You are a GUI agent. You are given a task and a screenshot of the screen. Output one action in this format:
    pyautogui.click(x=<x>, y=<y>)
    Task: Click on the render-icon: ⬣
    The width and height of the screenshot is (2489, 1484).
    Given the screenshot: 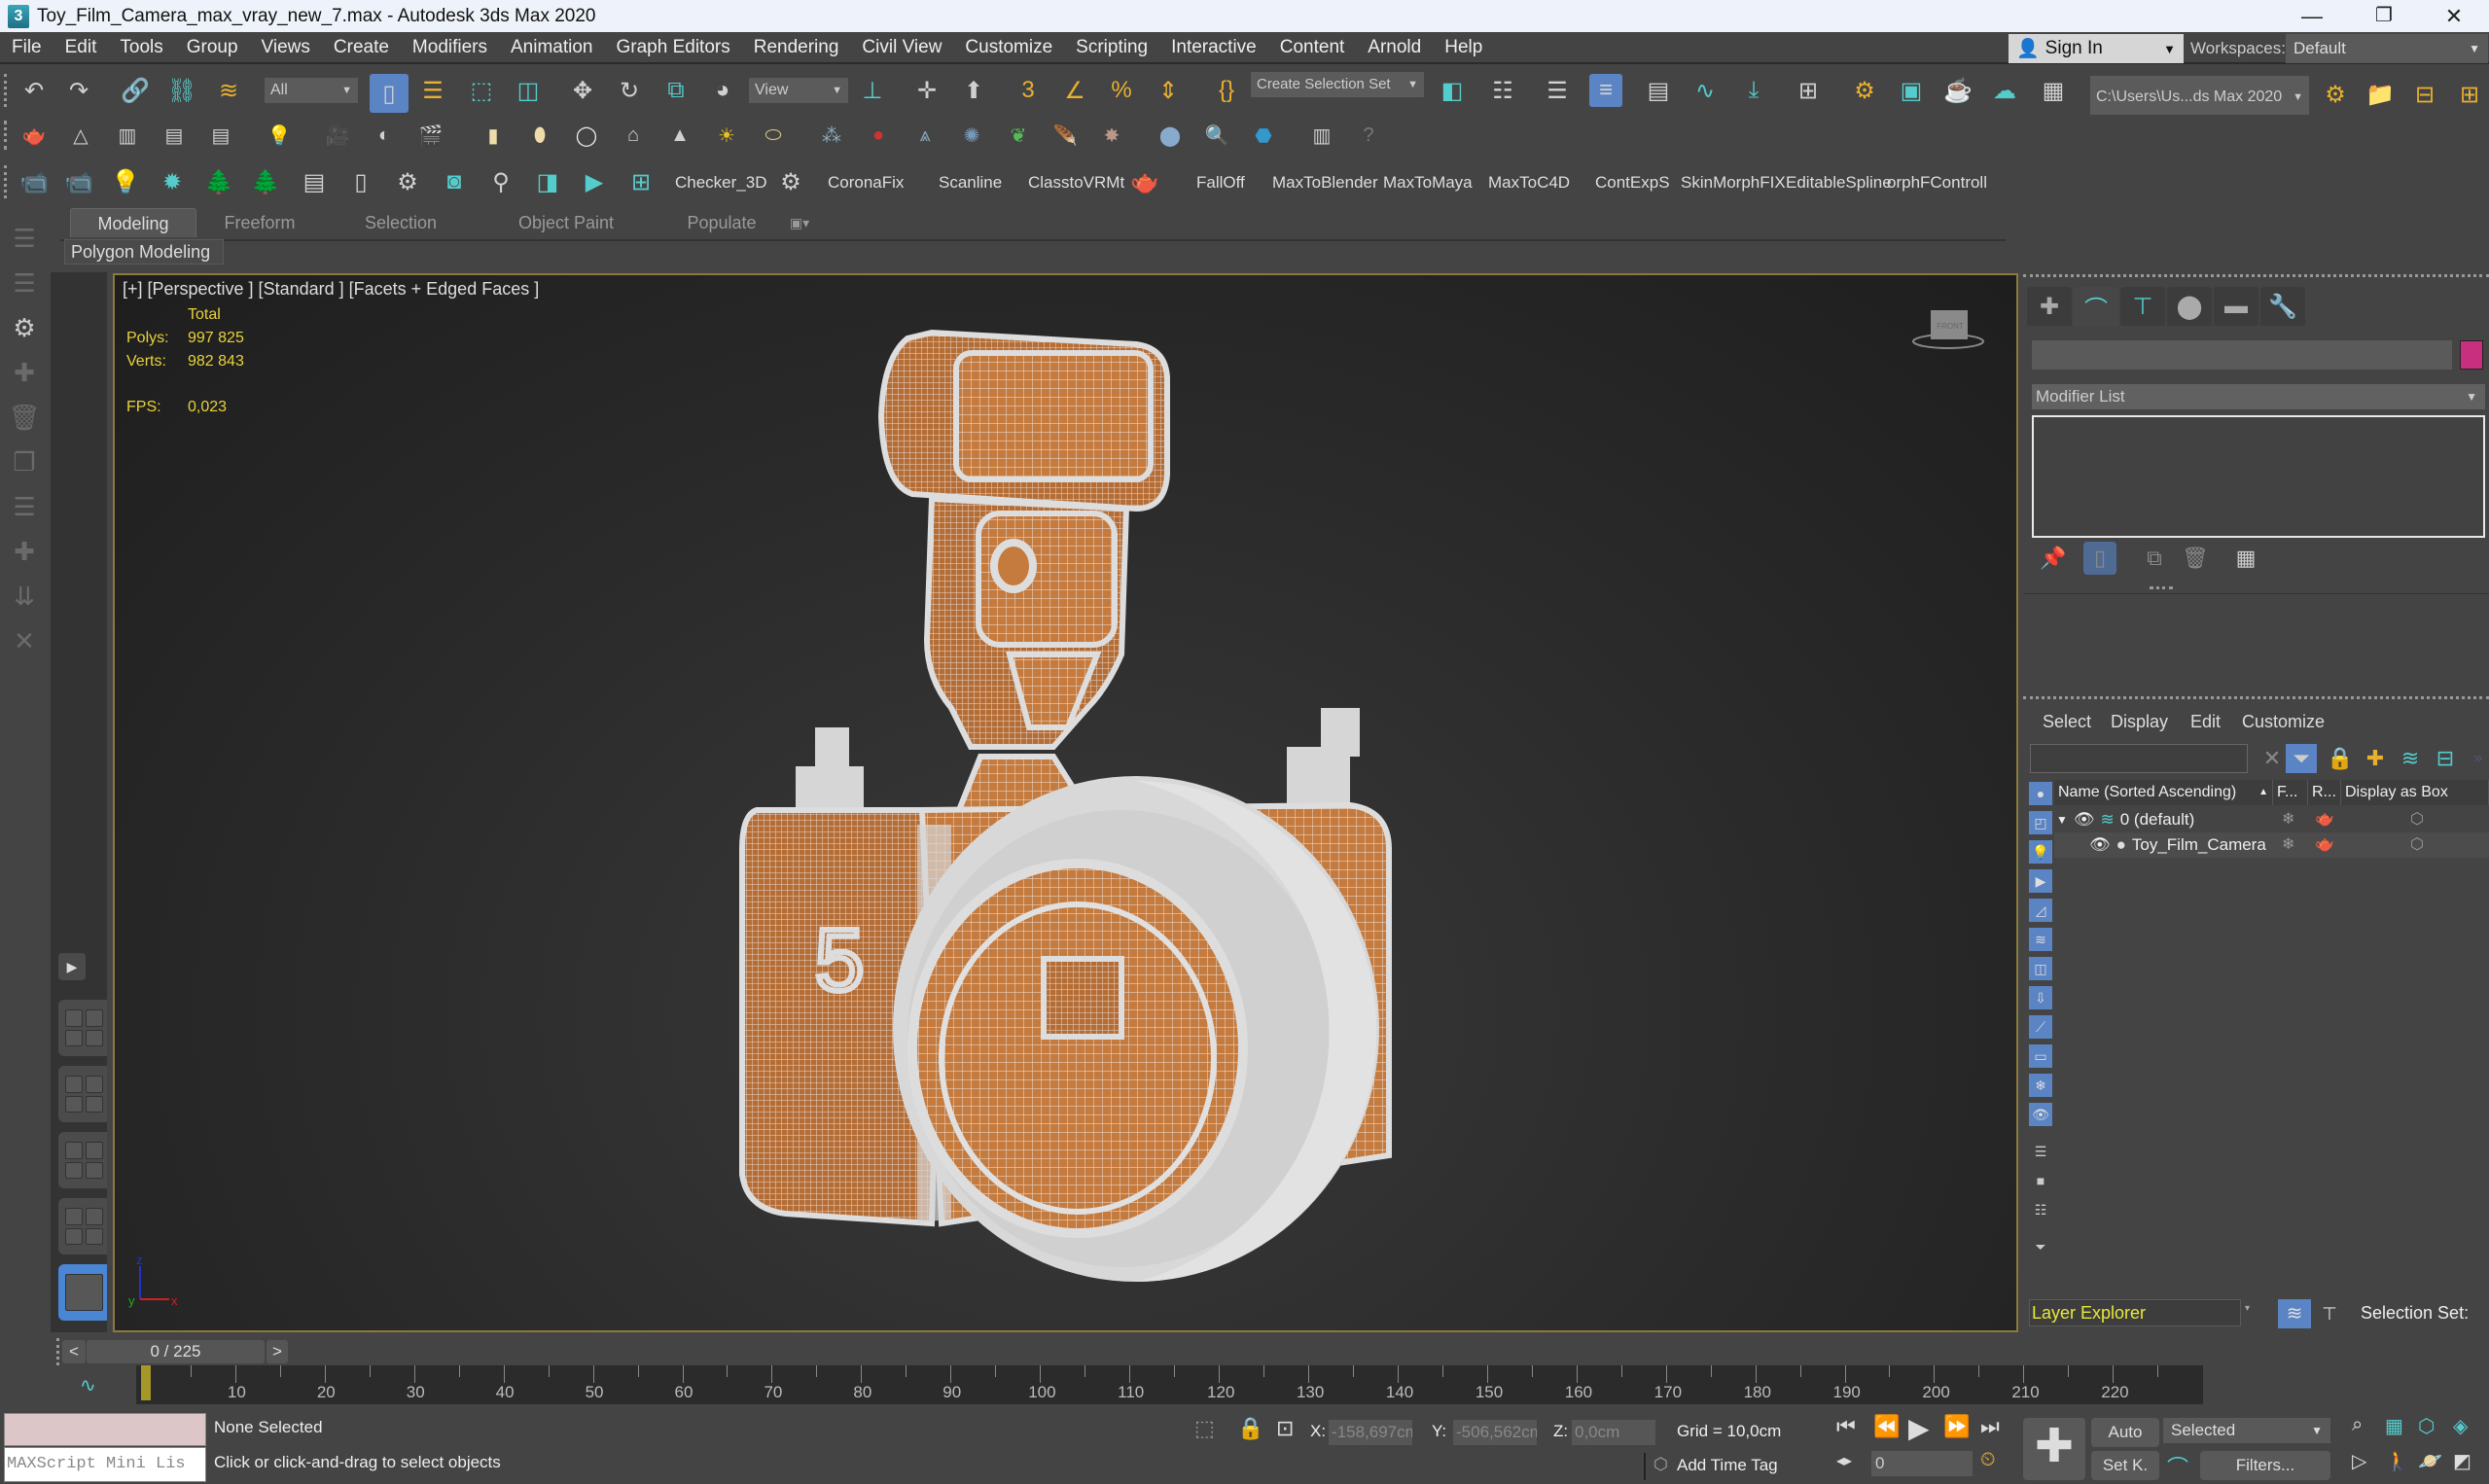 What is the action you would take?
    pyautogui.click(x=1263, y=135)
    